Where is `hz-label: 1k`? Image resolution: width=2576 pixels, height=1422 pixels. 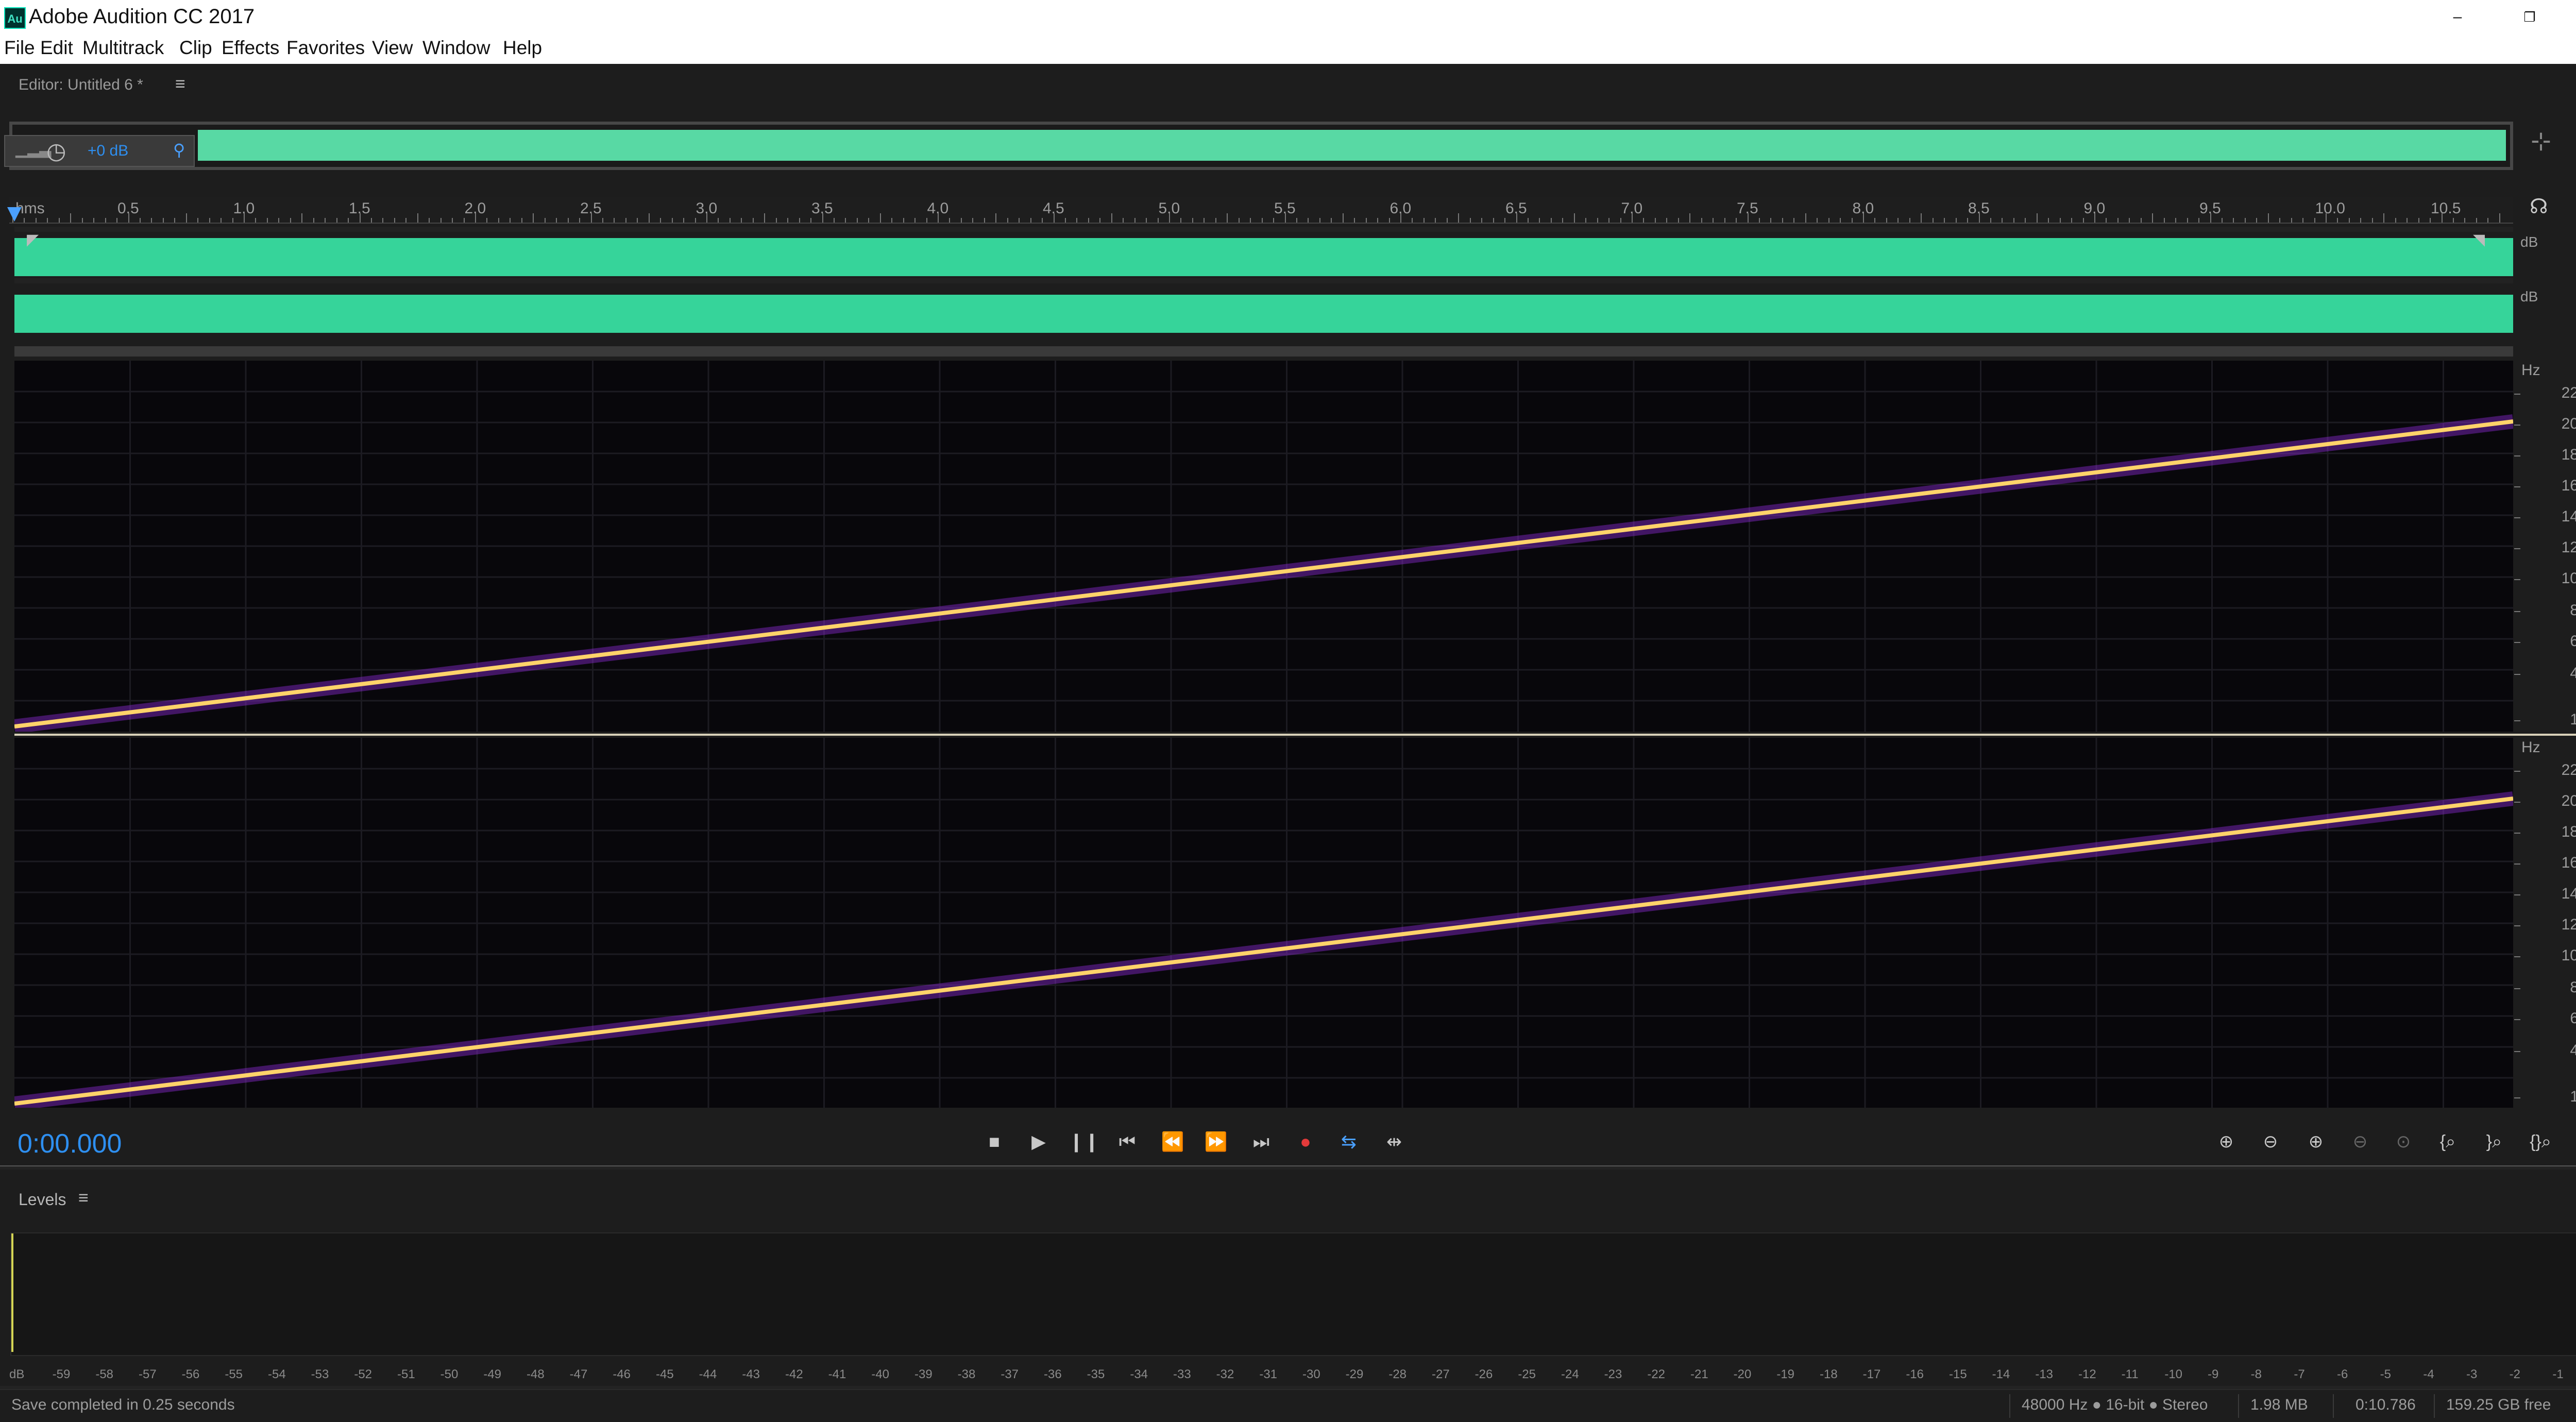 hz-label: 1k is located at coordinates (2573, 1096).